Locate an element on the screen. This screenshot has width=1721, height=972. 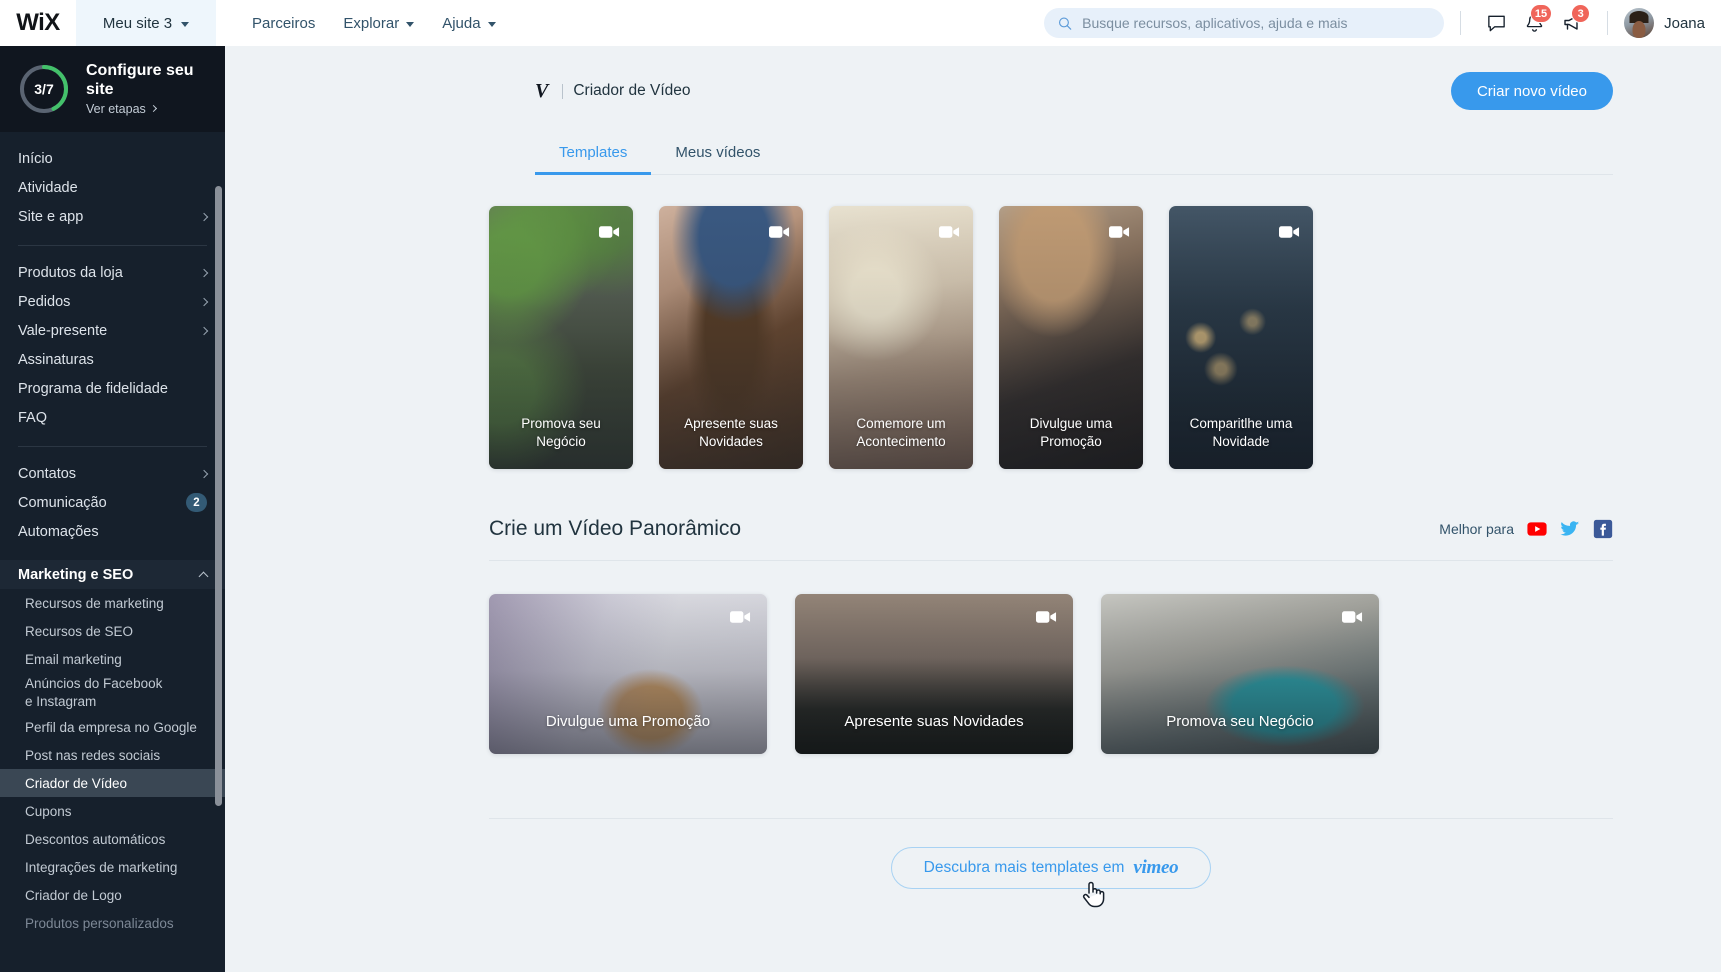
sidebar-item-label: Vale-presente is located at coordinates (63, 330).